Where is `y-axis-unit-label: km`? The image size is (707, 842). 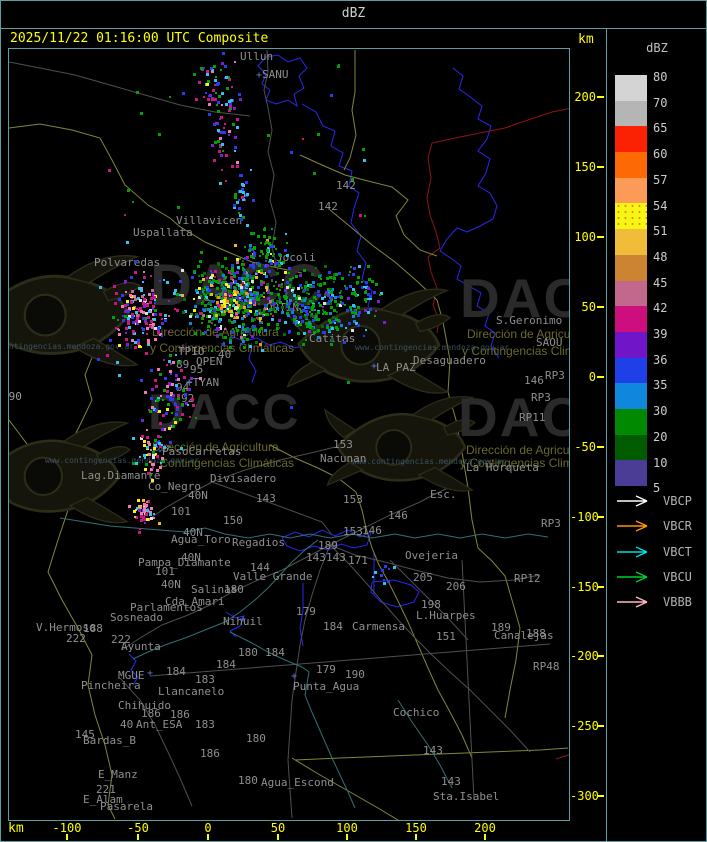 y-axis-unit-label: km is located at coordinates (586, 39).